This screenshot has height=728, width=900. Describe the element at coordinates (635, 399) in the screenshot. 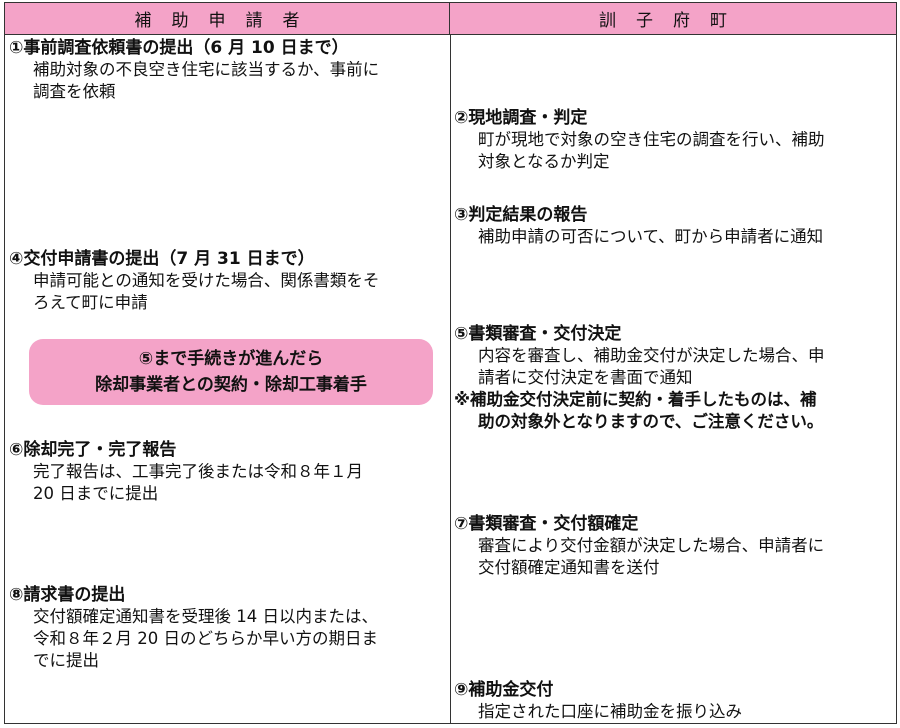

I see `caution-note: ※補助金交付決定前に契約・着手したものは、補` at that location.